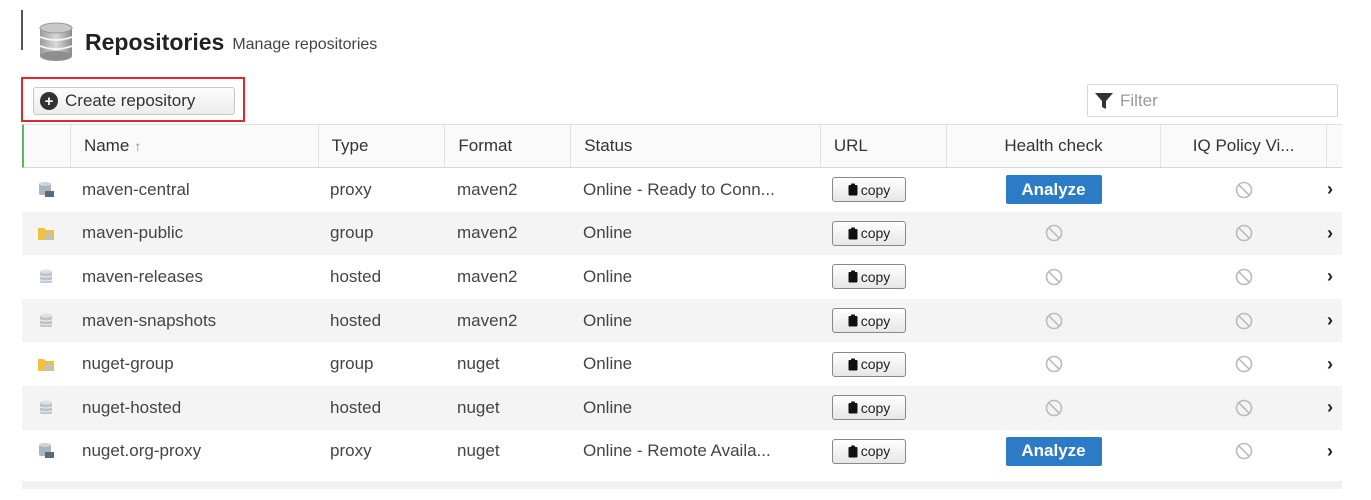 This screenshot has height=500, width=1371. I want to click on table-row: nuget-hosted hosted nuget Online copy ›, so click(682, 407).